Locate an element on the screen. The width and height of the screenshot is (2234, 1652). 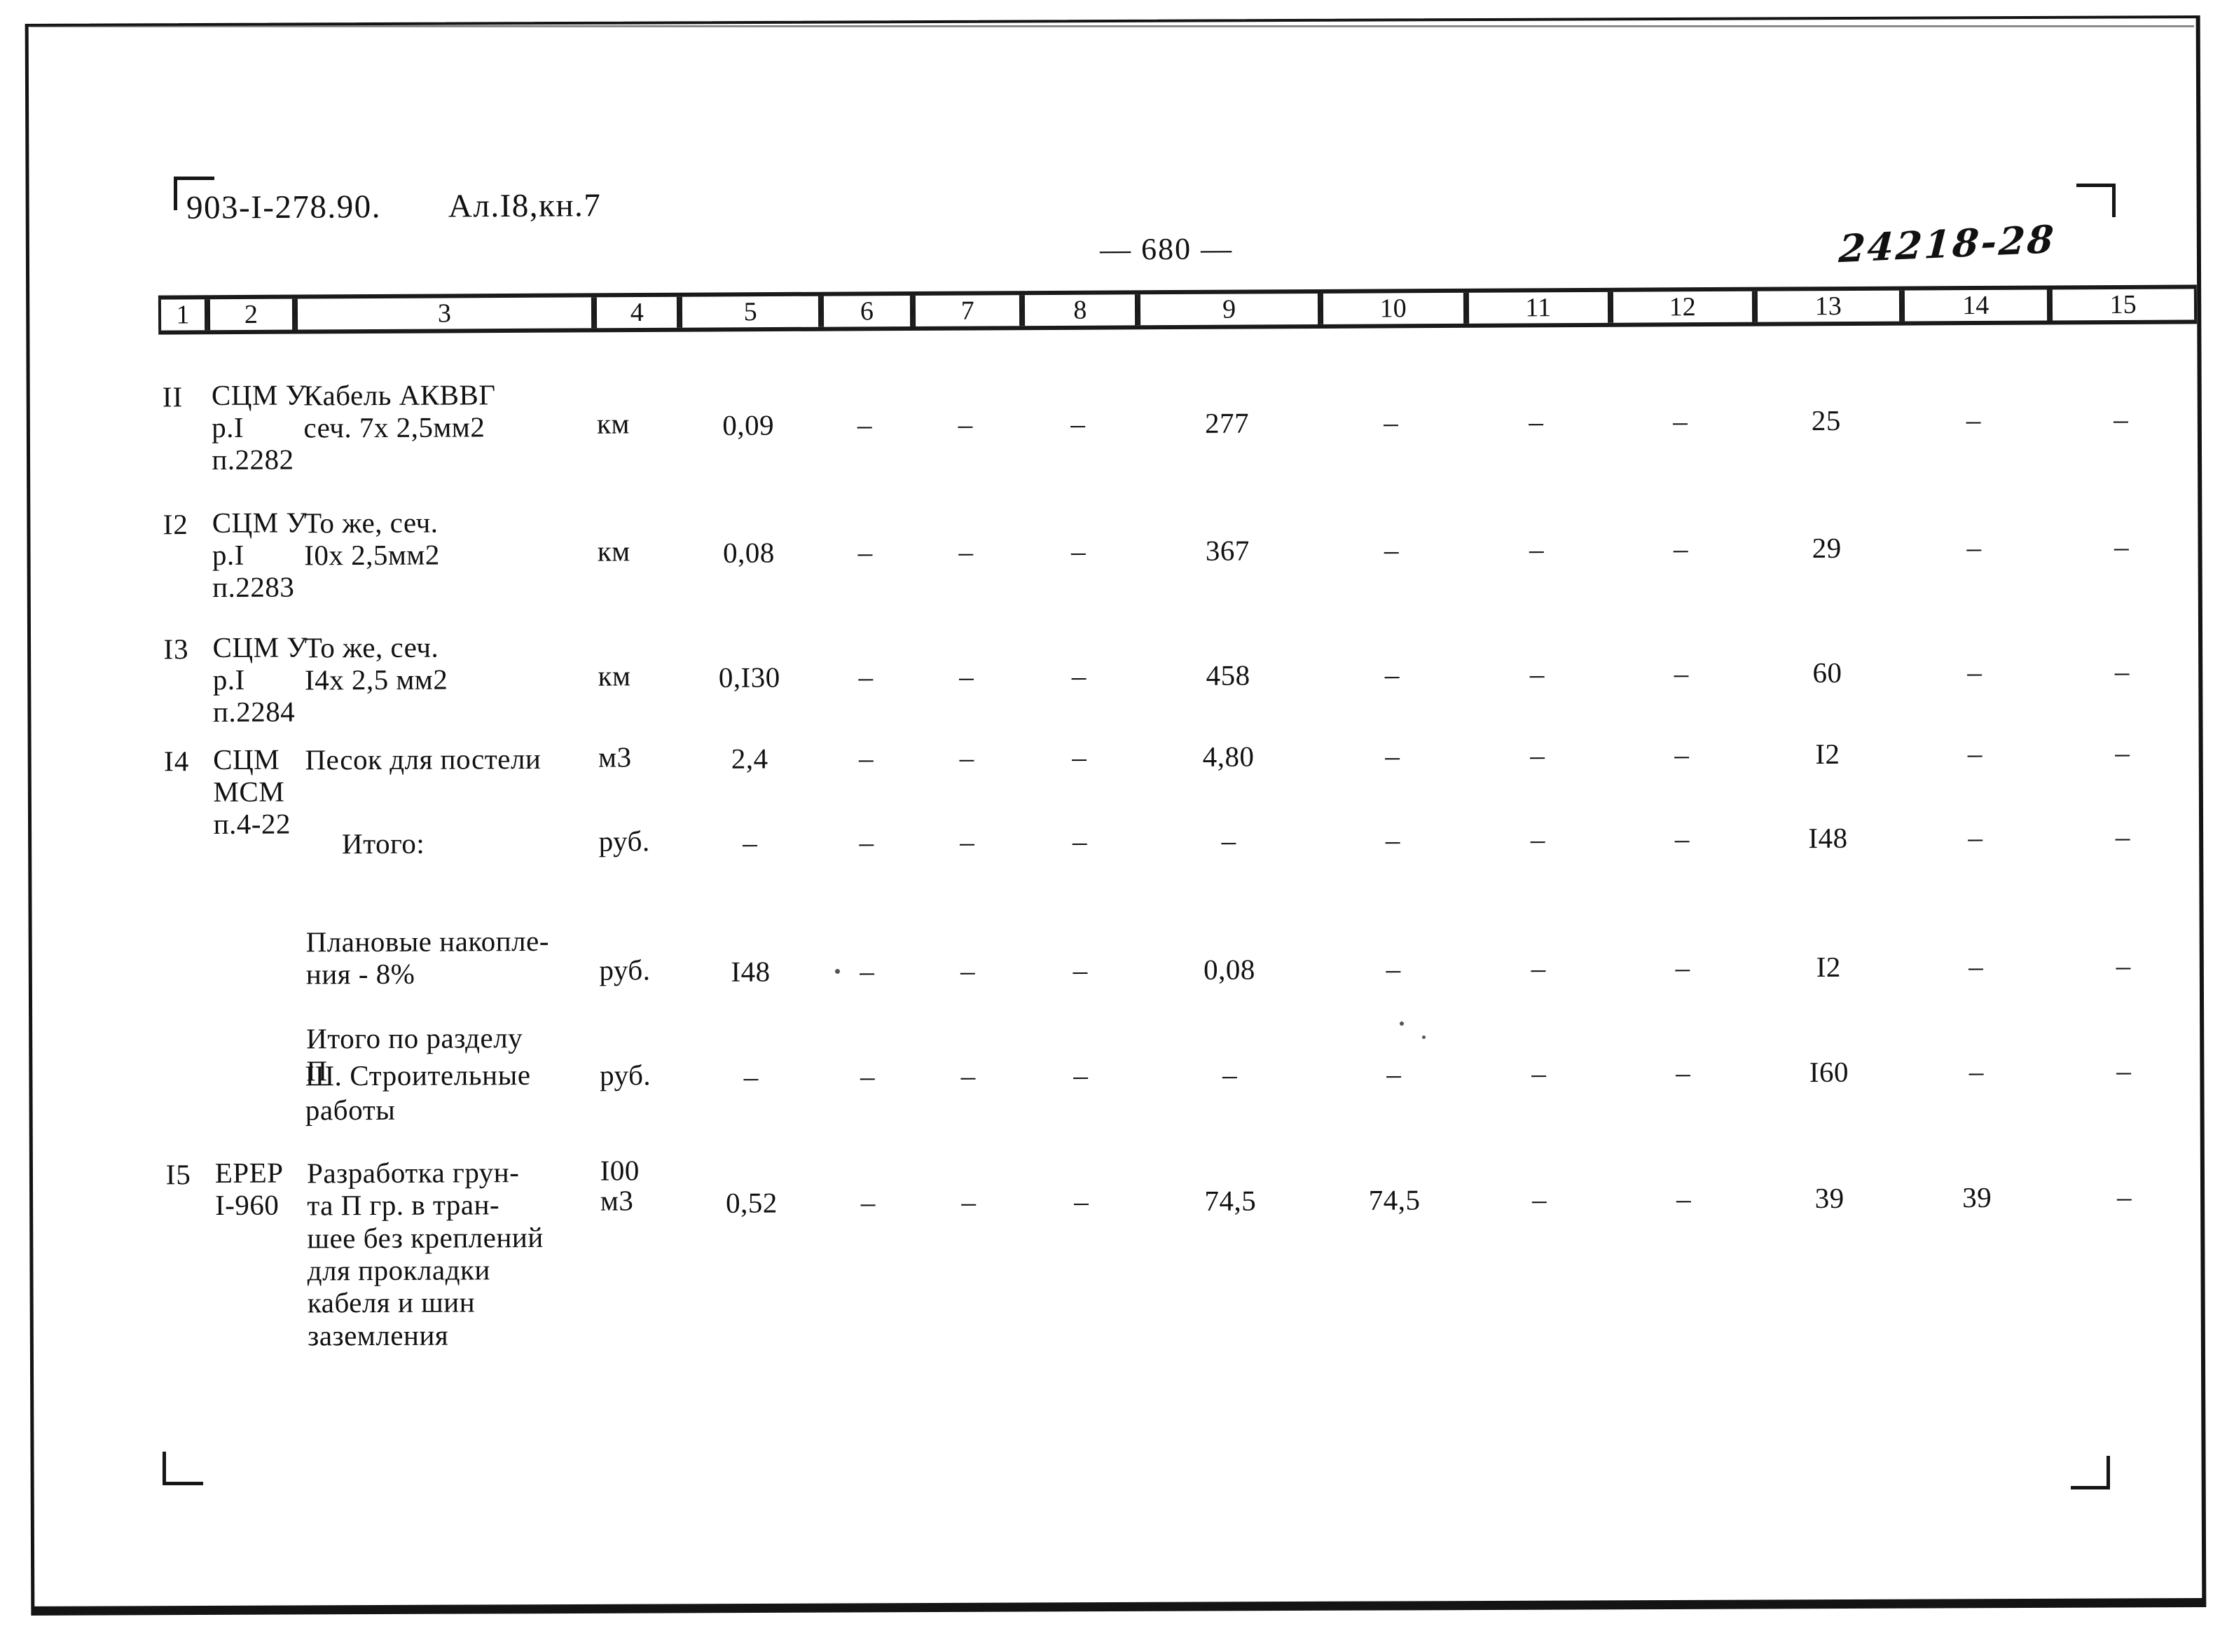
section-heading: Ш. Строительные работы is located at coordinates (418, 1093).